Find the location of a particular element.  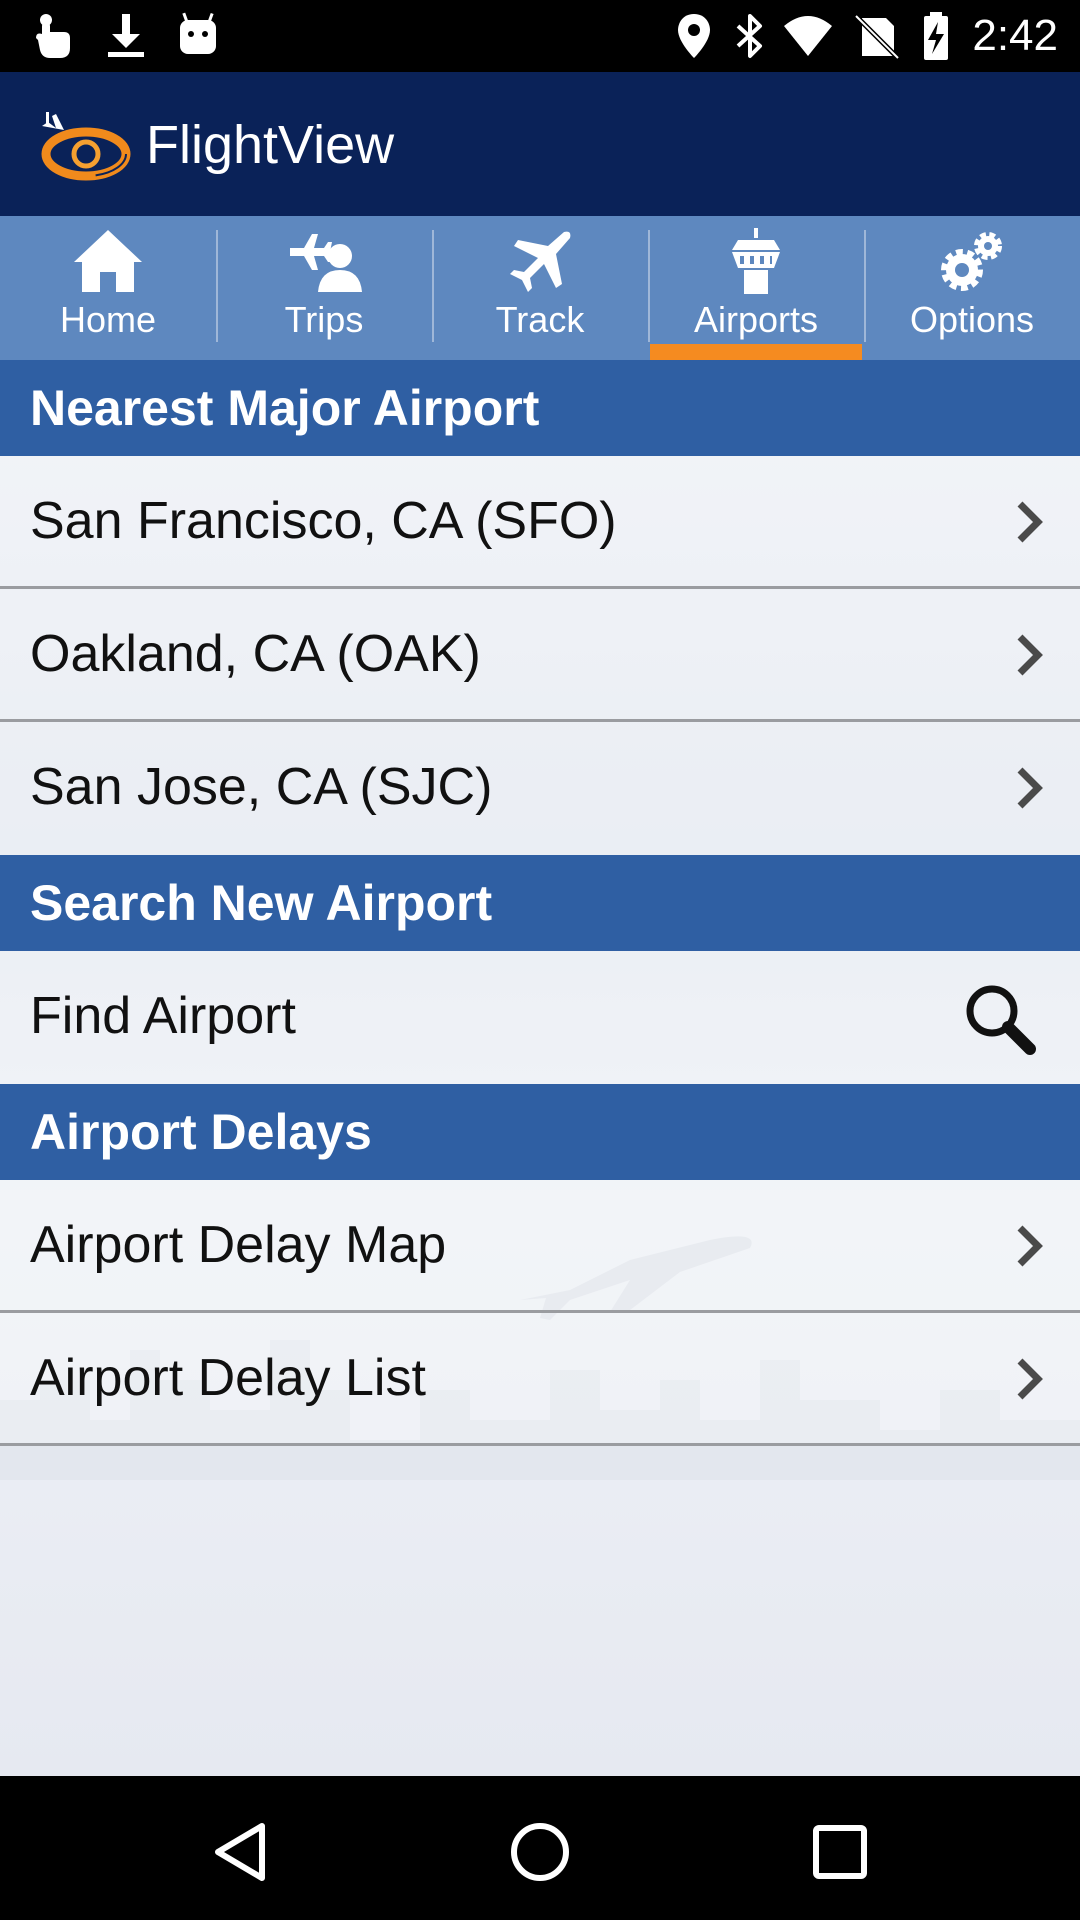

recents-icon is located at coordinates (840, 1852).